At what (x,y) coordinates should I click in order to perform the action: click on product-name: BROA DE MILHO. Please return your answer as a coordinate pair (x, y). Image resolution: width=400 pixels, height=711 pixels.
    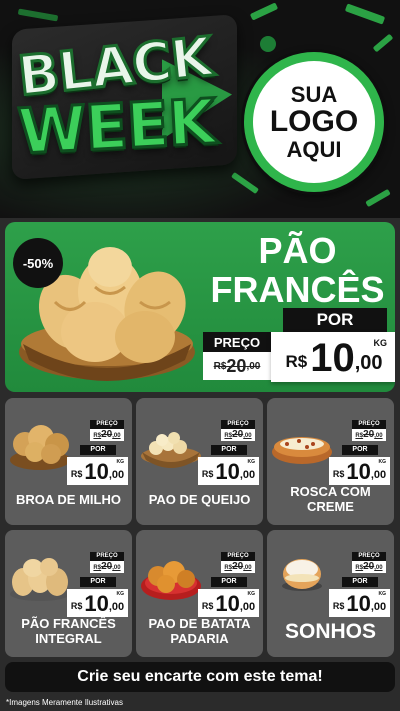
    Looking at the image, I should click on (68, 499).